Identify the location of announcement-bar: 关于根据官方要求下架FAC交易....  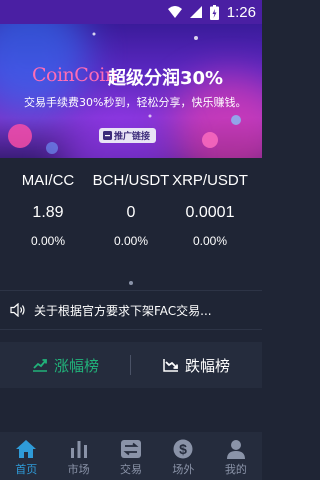
(131, 310).